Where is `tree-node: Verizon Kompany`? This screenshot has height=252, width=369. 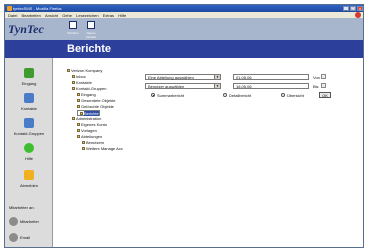
tree-node: Verizon Kompany is located at coordinates (84, 70).